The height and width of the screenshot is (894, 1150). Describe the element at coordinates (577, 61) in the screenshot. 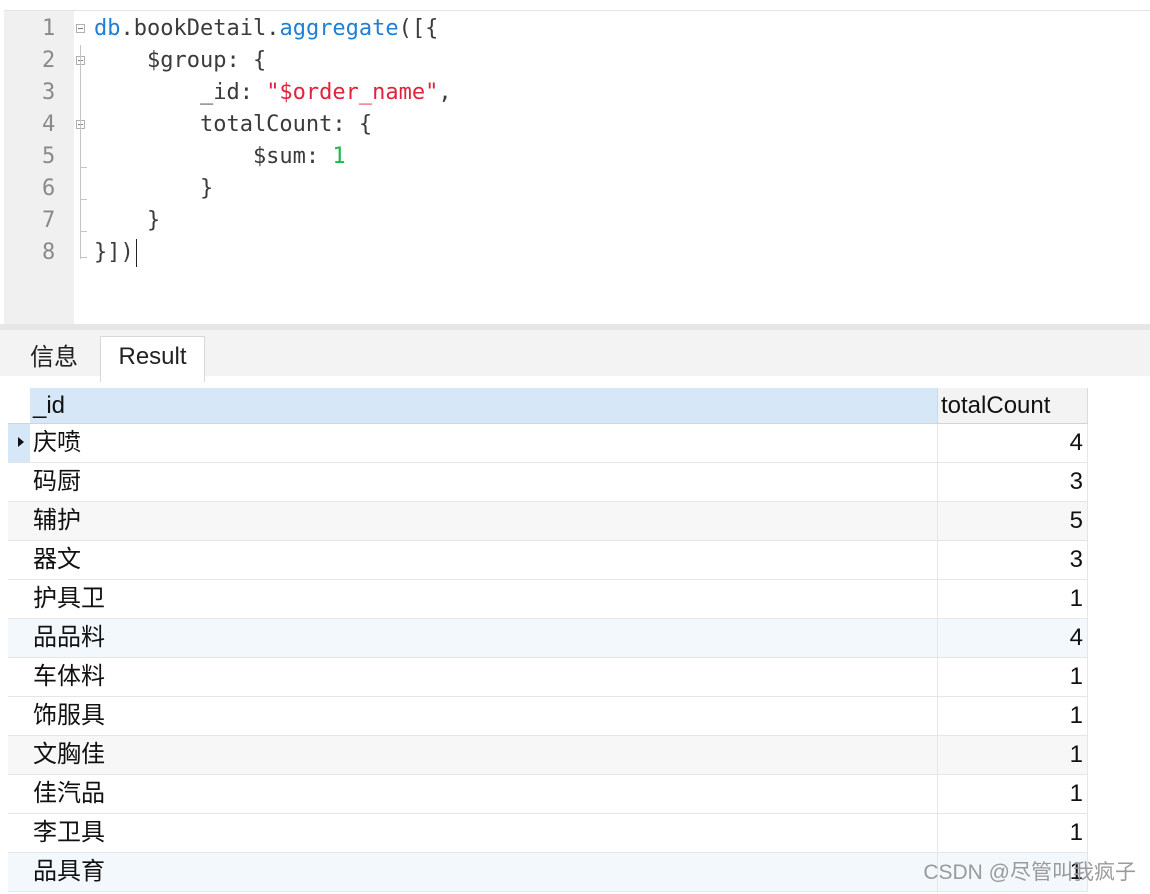

I see `code-line: 2 $group: {` at that location.